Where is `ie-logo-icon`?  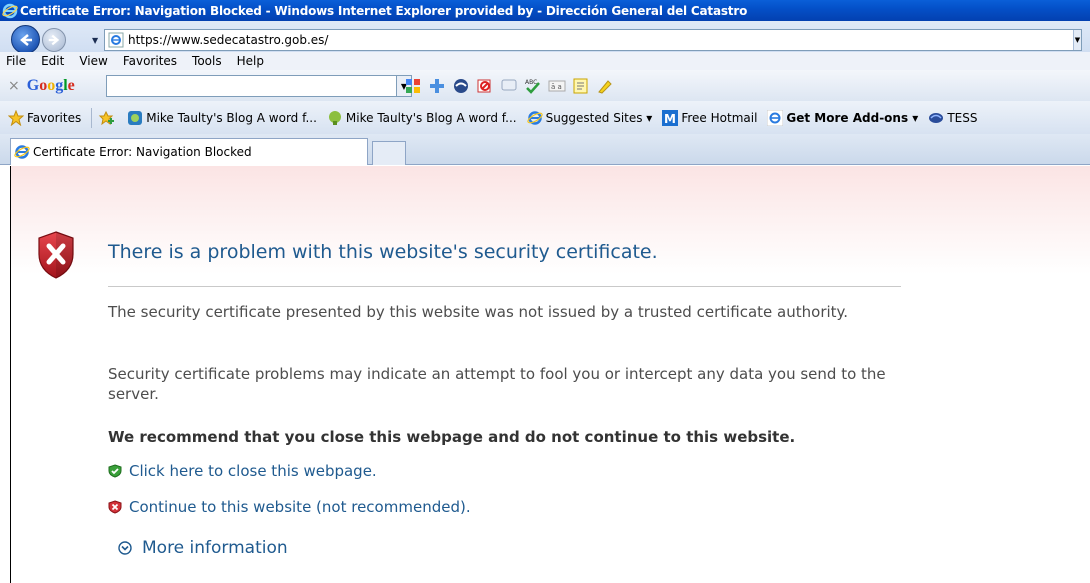 ie-logo-icon is located at coordinates (10, 10).